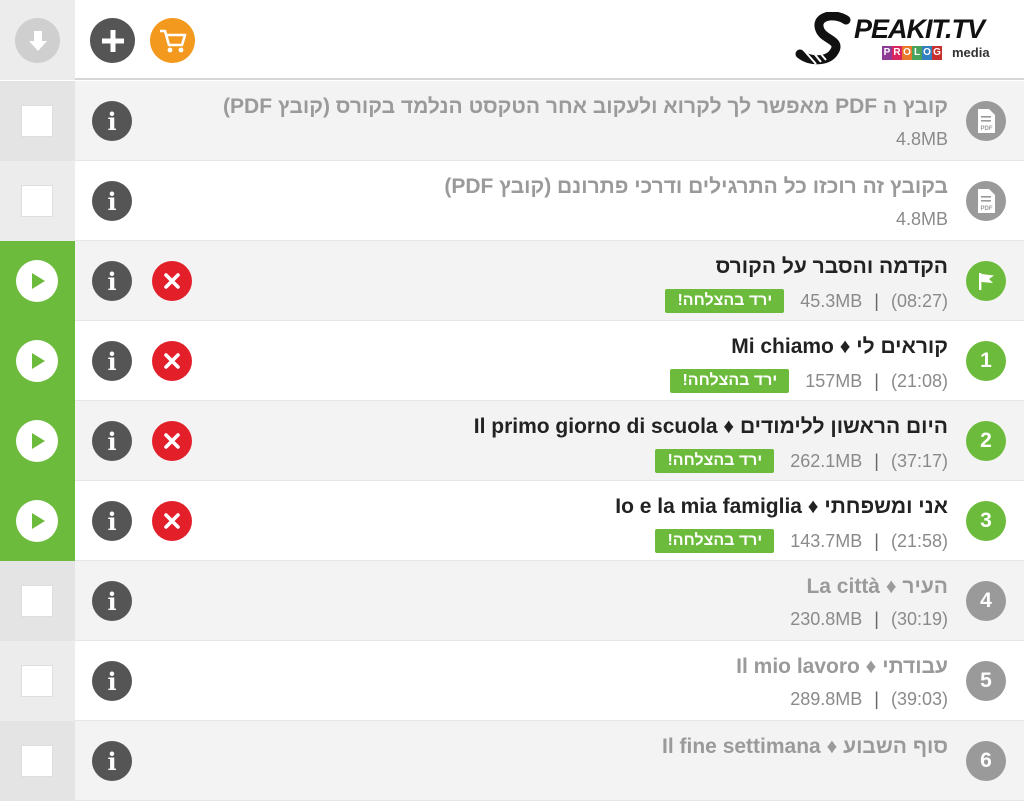 This screenshot has width=1024, height=801. What do you see at coordinates (986, 601) in the screenshot?
I see `lesson-number-badge: 4` at bounding box center [986, 601].